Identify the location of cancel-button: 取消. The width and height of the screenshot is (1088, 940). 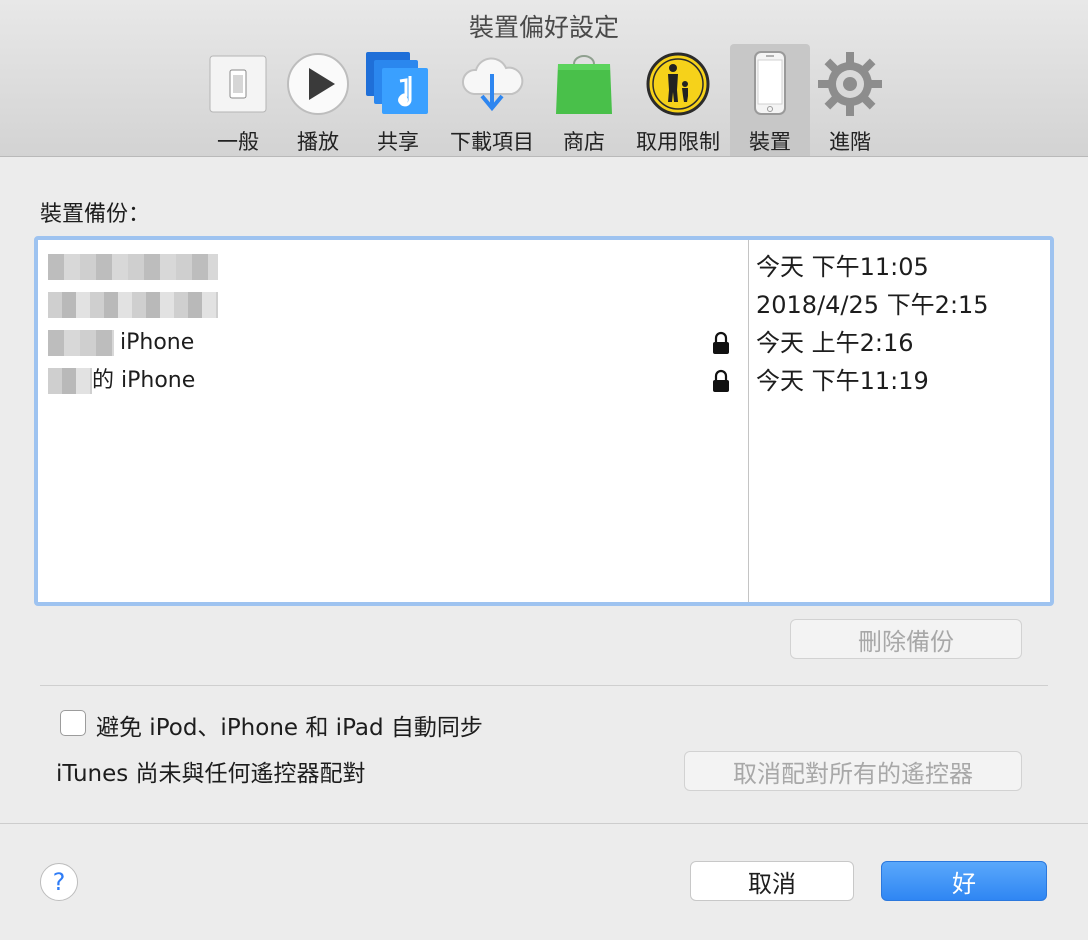
(772, 881).